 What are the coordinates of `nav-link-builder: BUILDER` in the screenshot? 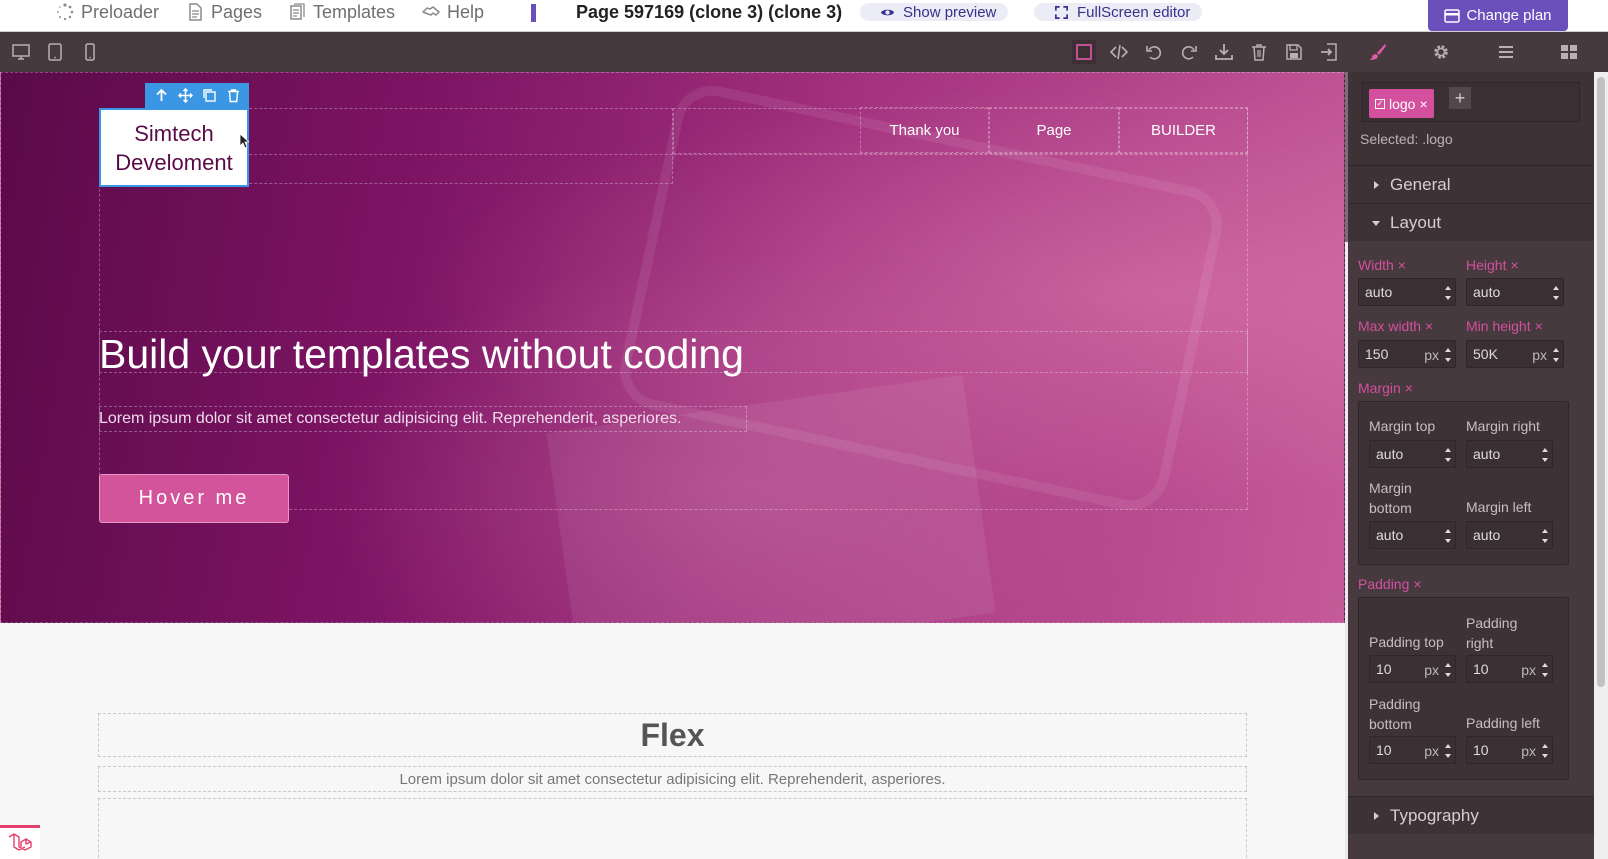 It's located at (1183, 130).